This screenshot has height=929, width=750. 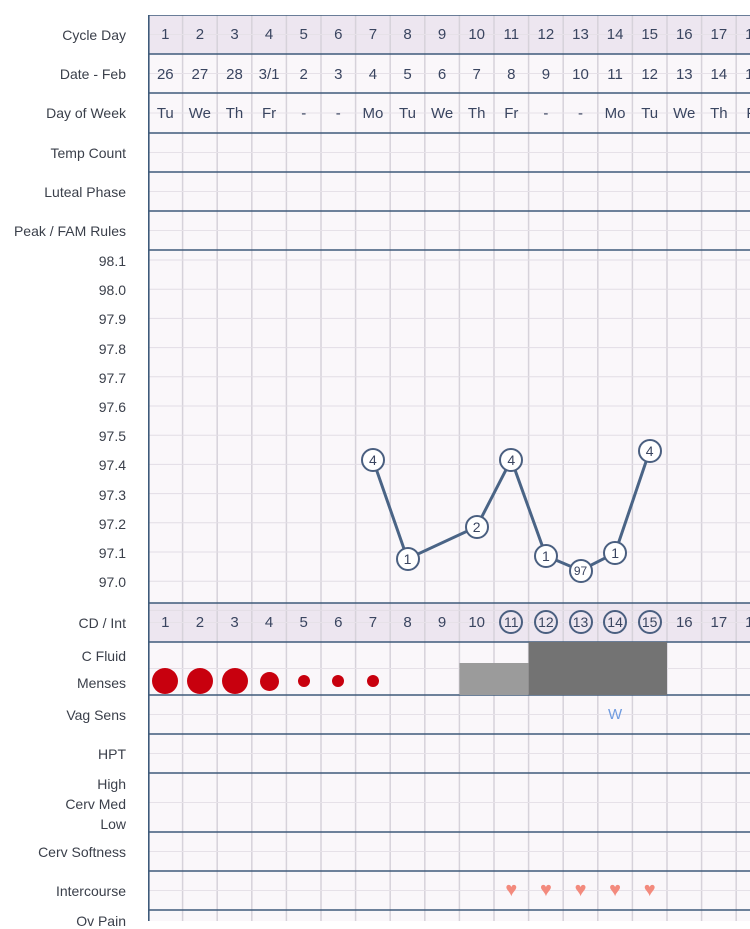 I want to click on date-cell: 2, so click(x=303, y=74).